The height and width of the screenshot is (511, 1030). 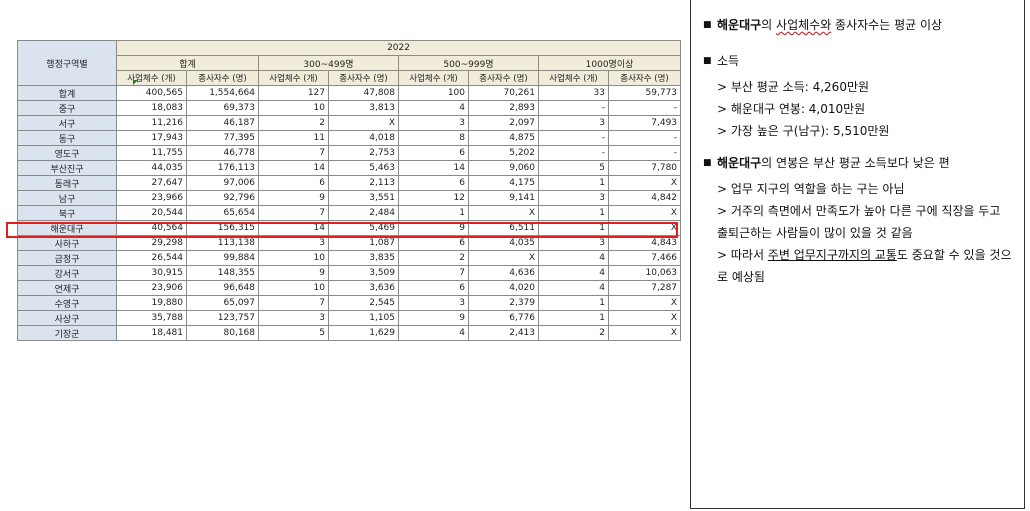 I want to click on table-row: 해운대구 40,564 156,315 14 5,469 9 6,511 1 X, so click(x=349, y=228).